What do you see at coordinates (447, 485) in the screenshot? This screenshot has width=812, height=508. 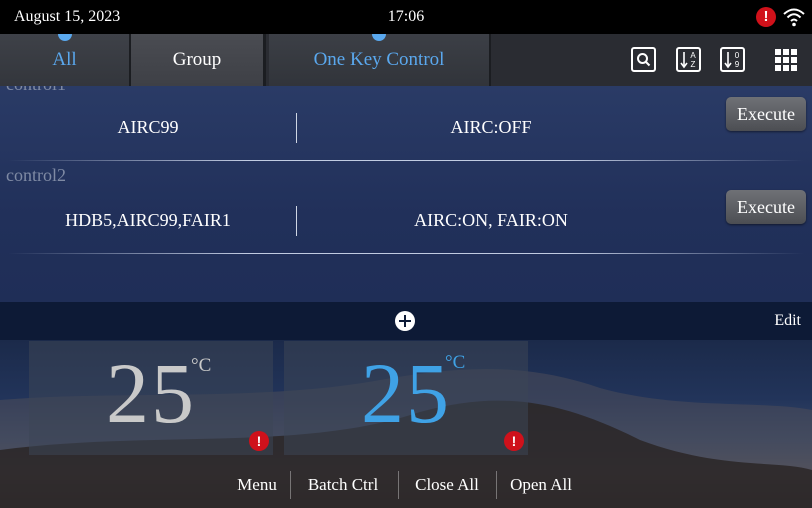 I see `close-all-button: Close All` at bounding box center [447, 485].